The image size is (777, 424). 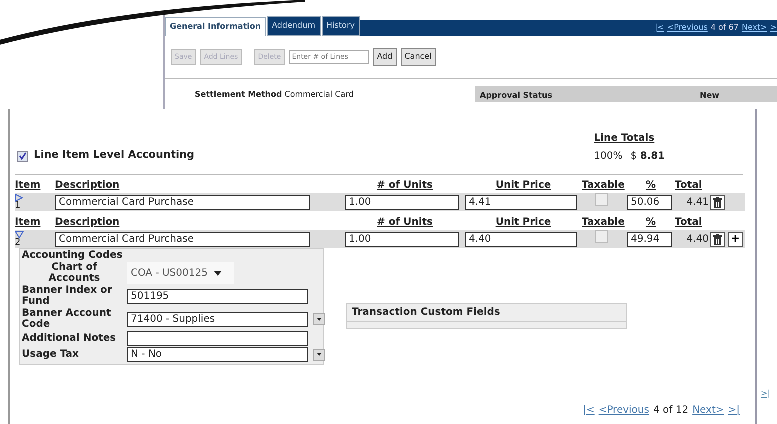 I want to click on column-header: New, so click(x=710, y=94).